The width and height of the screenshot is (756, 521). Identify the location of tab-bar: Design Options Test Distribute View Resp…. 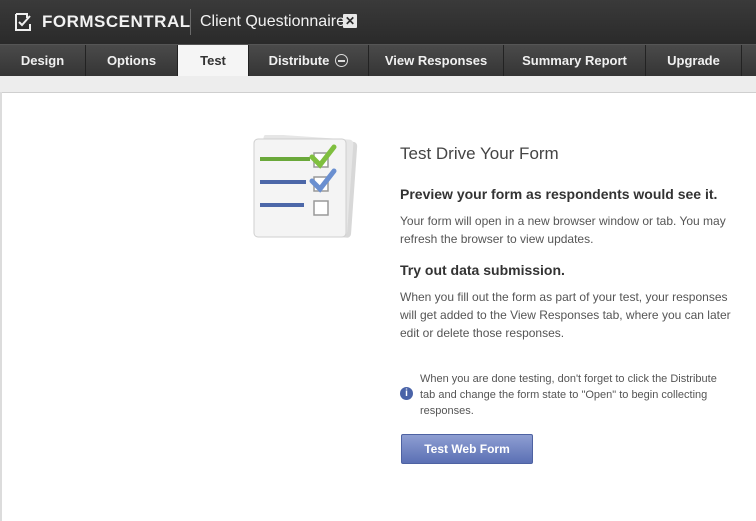
(378, 60).